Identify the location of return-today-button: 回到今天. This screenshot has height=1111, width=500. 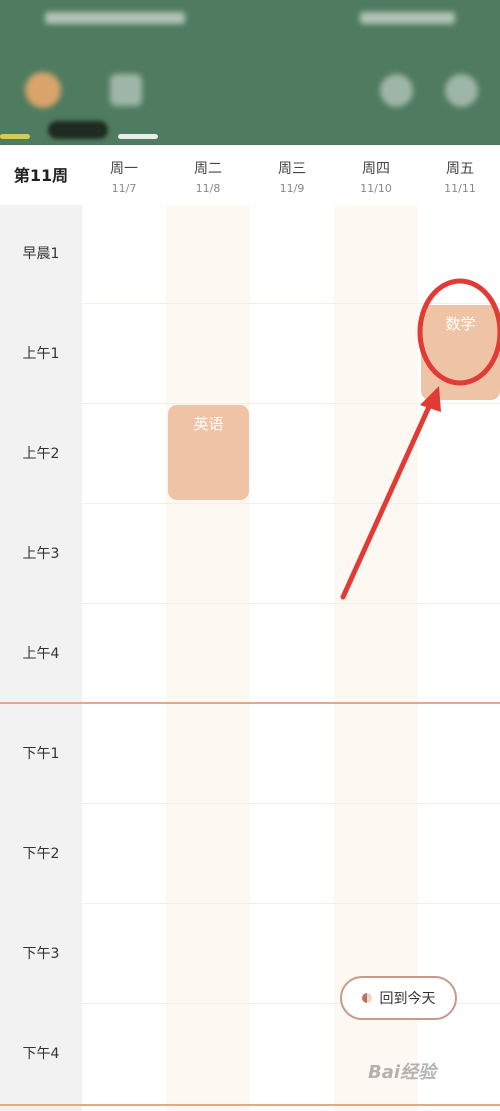
(398, 998).